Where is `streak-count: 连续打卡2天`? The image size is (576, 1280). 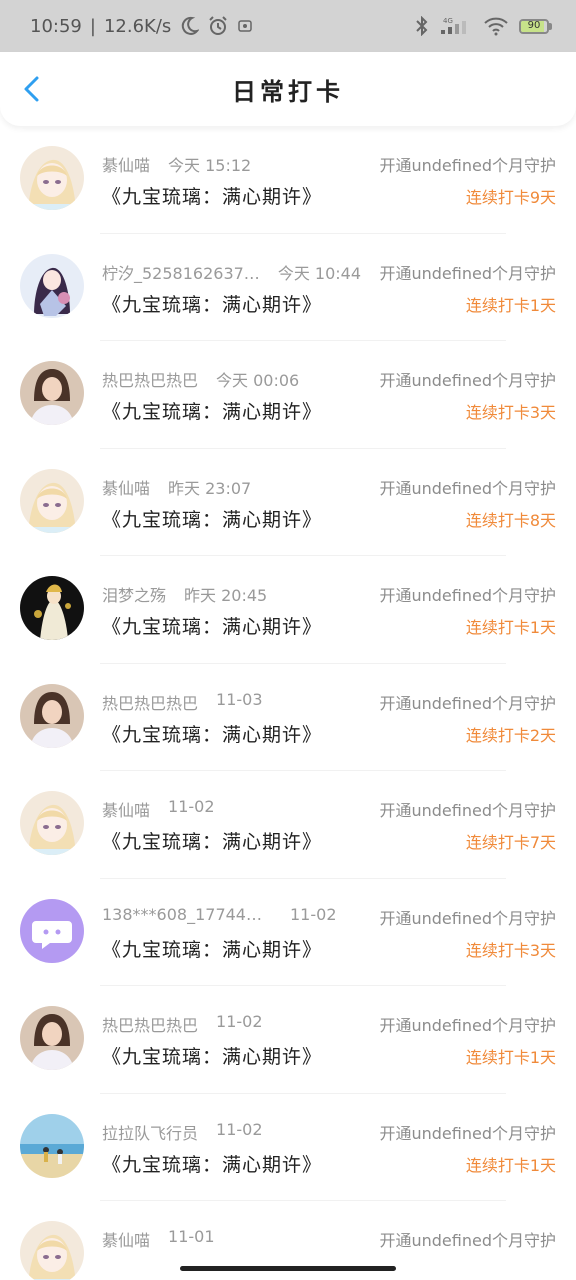 streak-count: 连续打卡2天 is located at coordinates (510, 735).